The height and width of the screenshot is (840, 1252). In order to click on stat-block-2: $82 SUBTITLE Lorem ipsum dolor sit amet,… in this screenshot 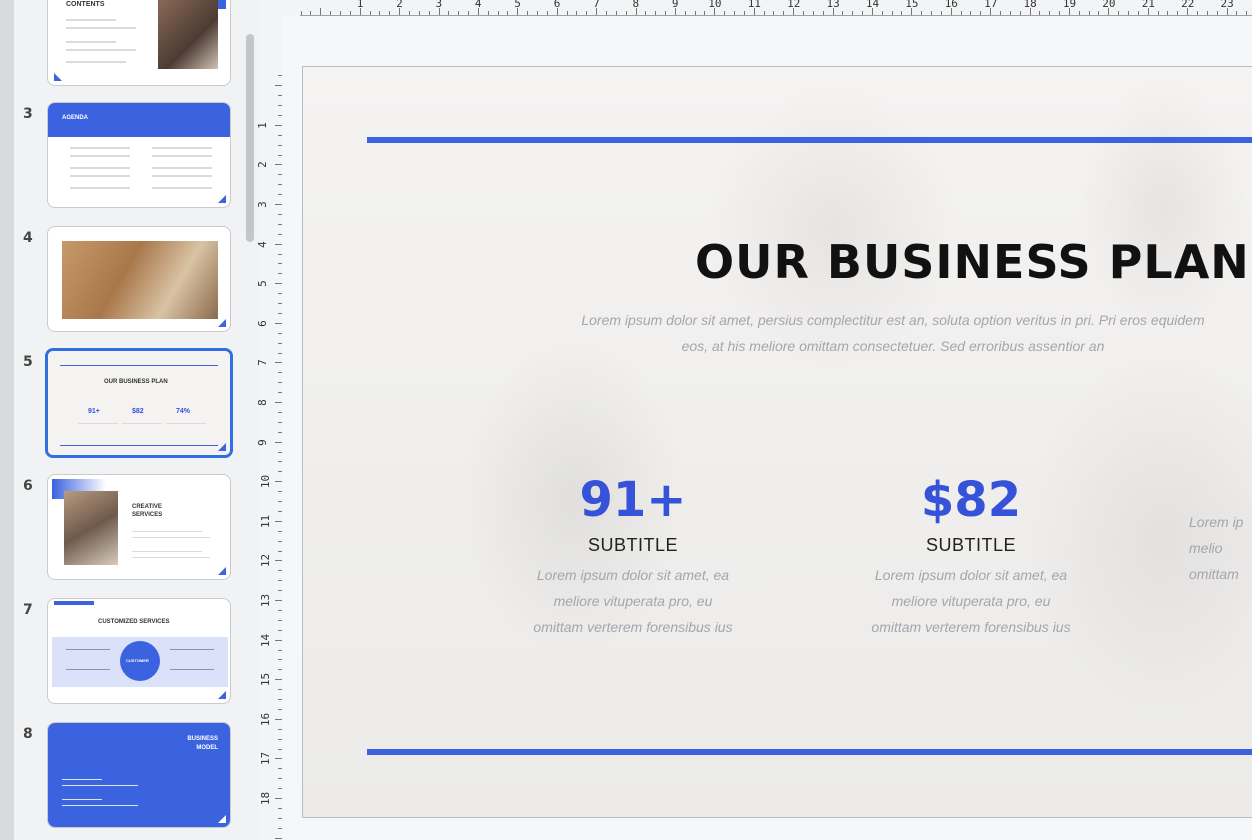, I will do `click(971, 556)`.